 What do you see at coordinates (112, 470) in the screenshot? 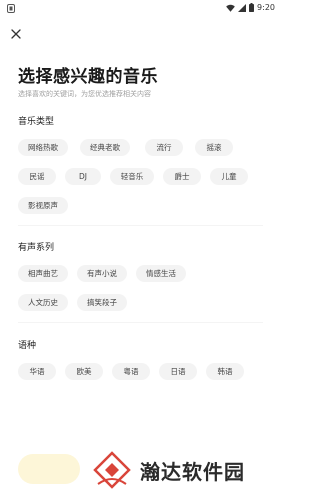
I see `watermark-logo-icon` at bounding box center [112, 470].